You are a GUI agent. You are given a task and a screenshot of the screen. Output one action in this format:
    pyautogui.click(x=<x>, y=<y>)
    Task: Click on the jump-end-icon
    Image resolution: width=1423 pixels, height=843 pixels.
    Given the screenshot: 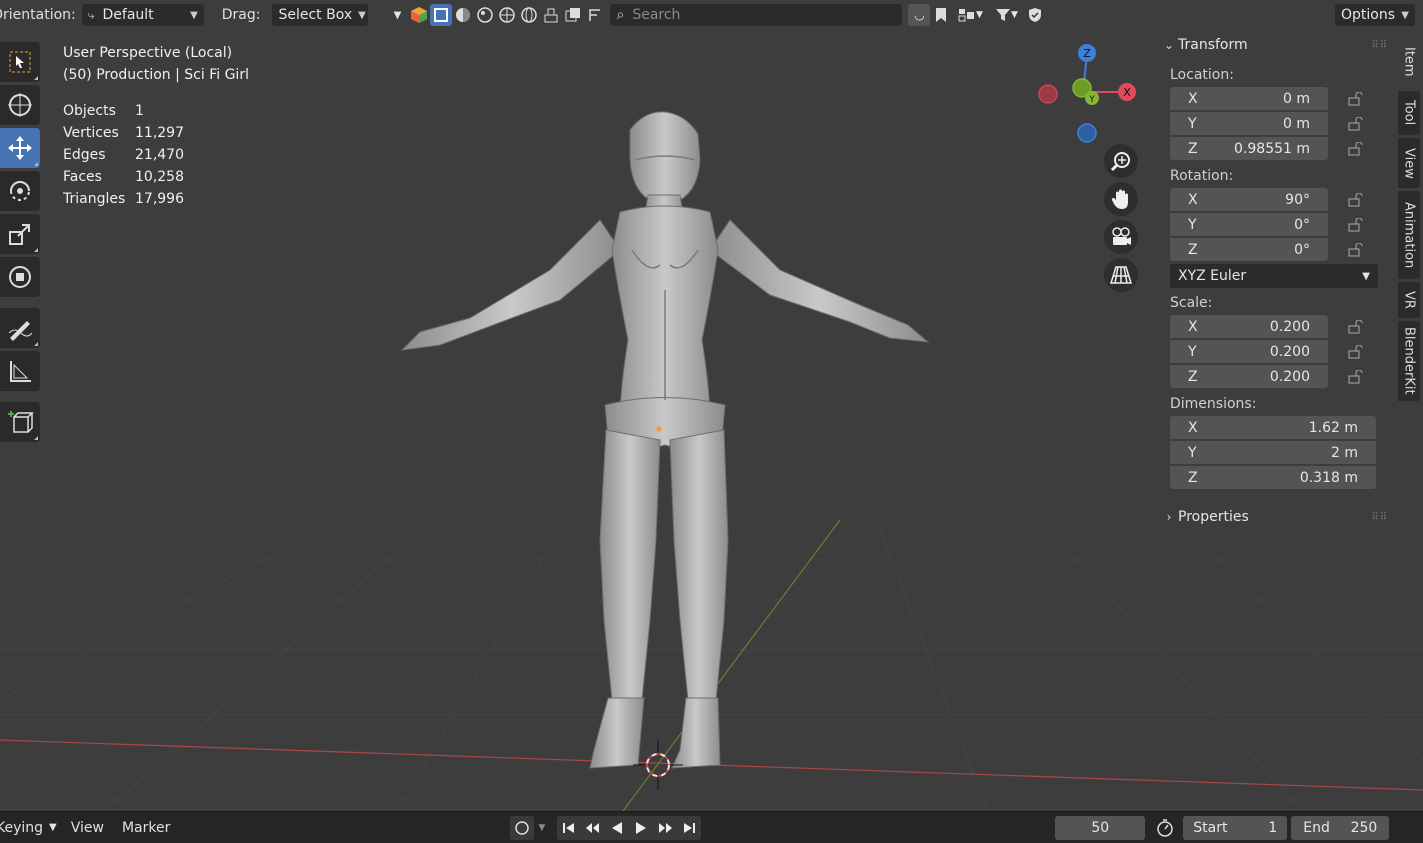 What is the action you would take?
    pyautogui.click(x=689, y=828)
    